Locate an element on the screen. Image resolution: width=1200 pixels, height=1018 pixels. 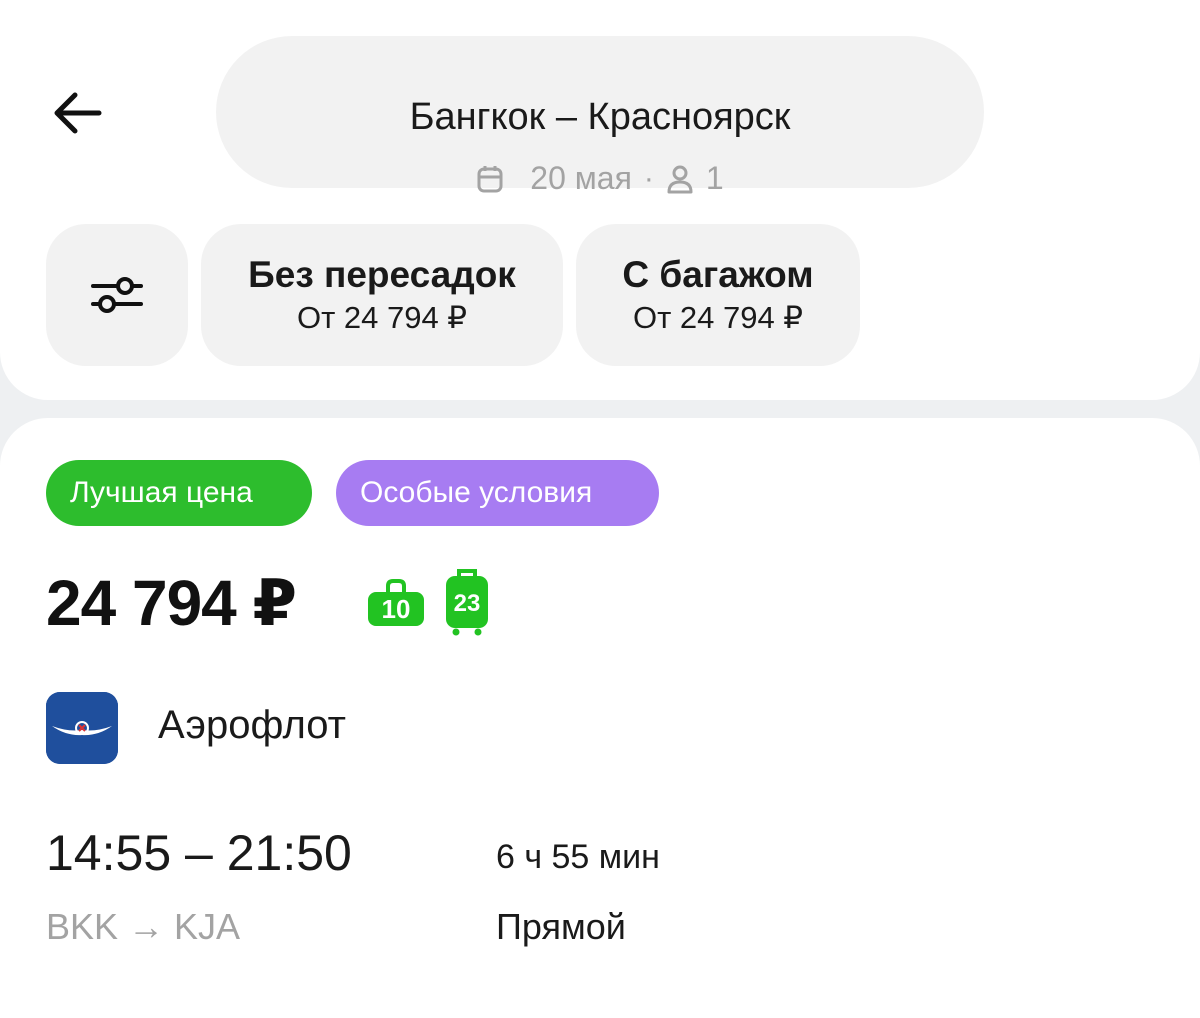
checked-baggage-weight: 23 is located at coordinates (467, 603).